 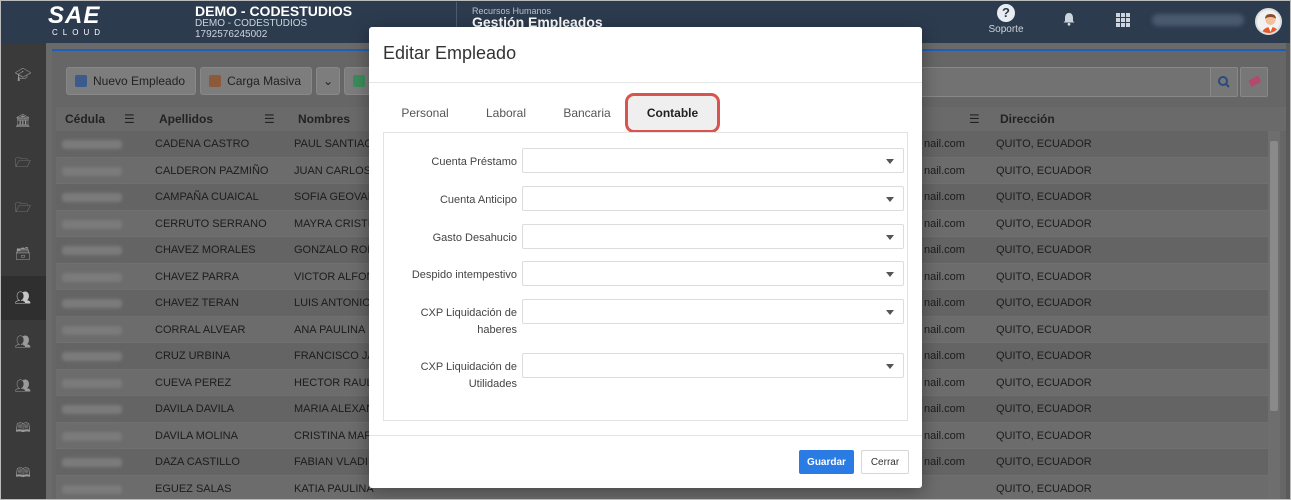 I want to click on column-apellidos: Apellidos, so click(x=186, y=119).